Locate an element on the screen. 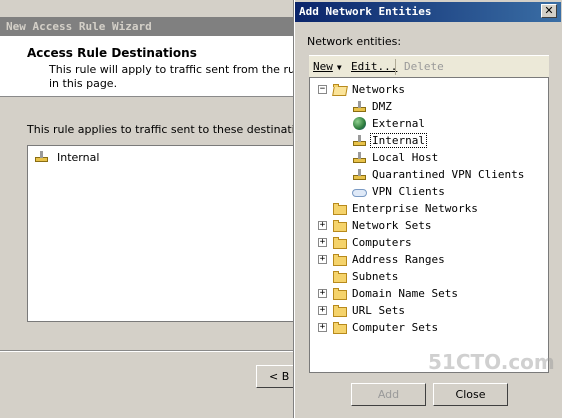 This screenshot has width=562, height=418. tree-item-label: Computer Sets is located at coordinates (395, 327).